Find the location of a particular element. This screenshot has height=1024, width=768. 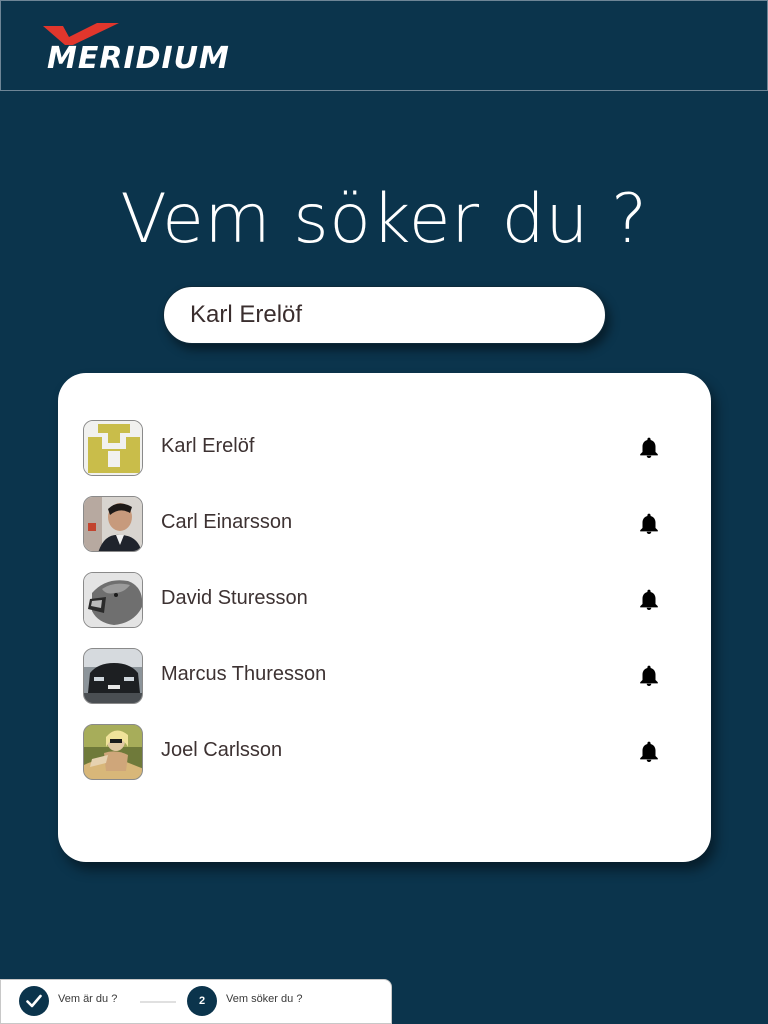

search-box is located at coordinates (384, 315).